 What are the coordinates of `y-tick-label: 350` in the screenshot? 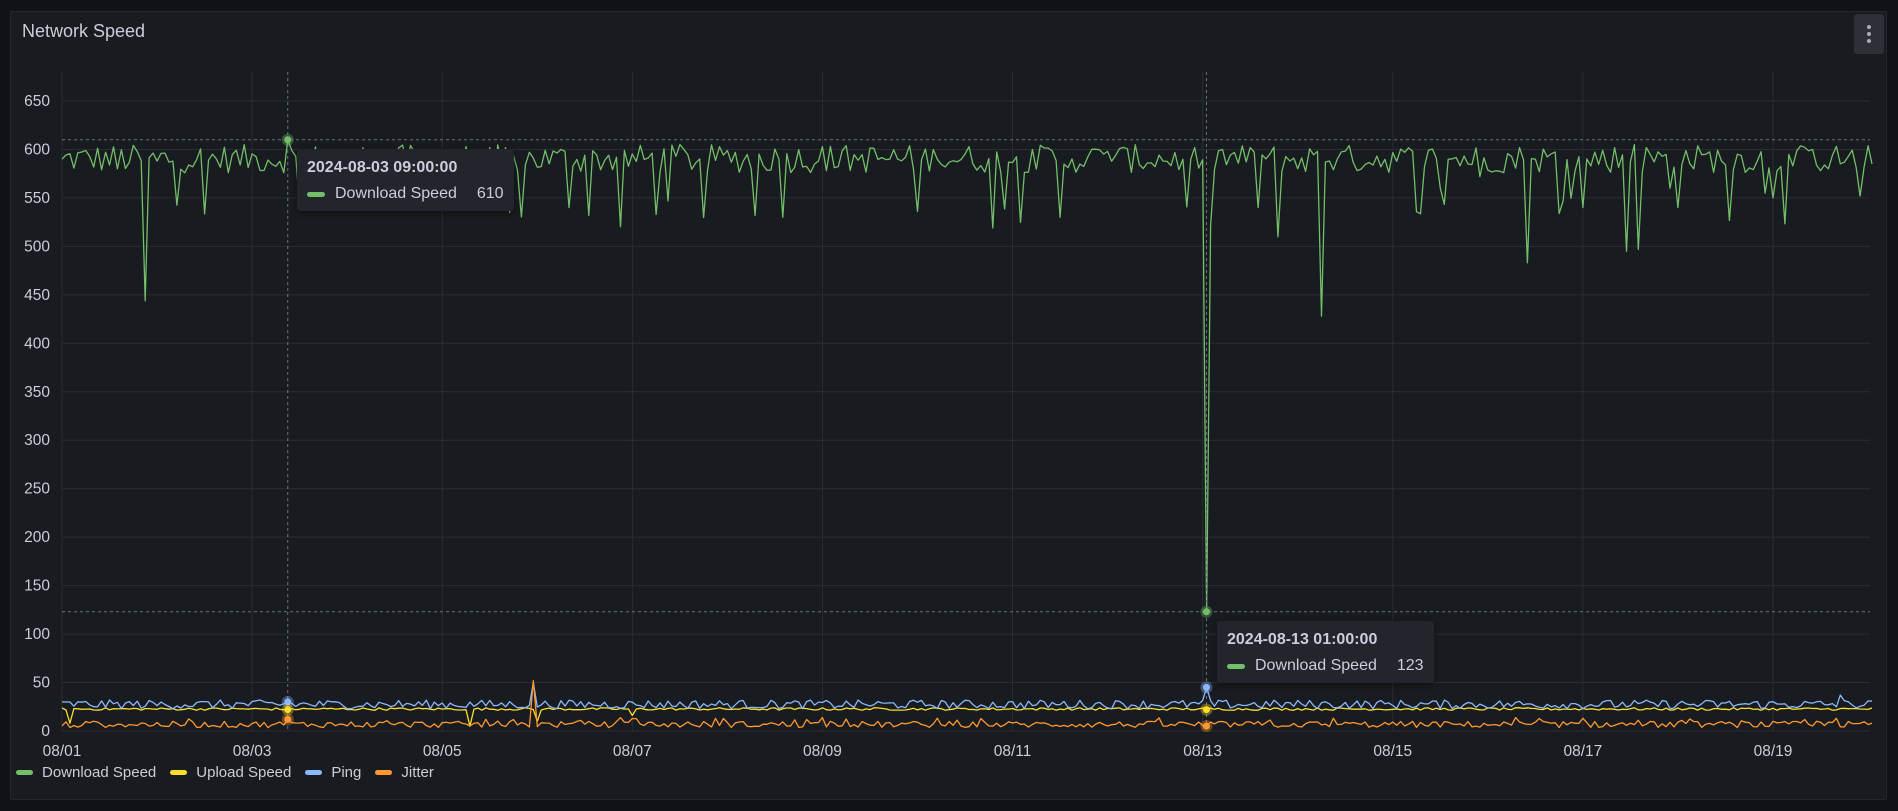 It's located at (37, 392).